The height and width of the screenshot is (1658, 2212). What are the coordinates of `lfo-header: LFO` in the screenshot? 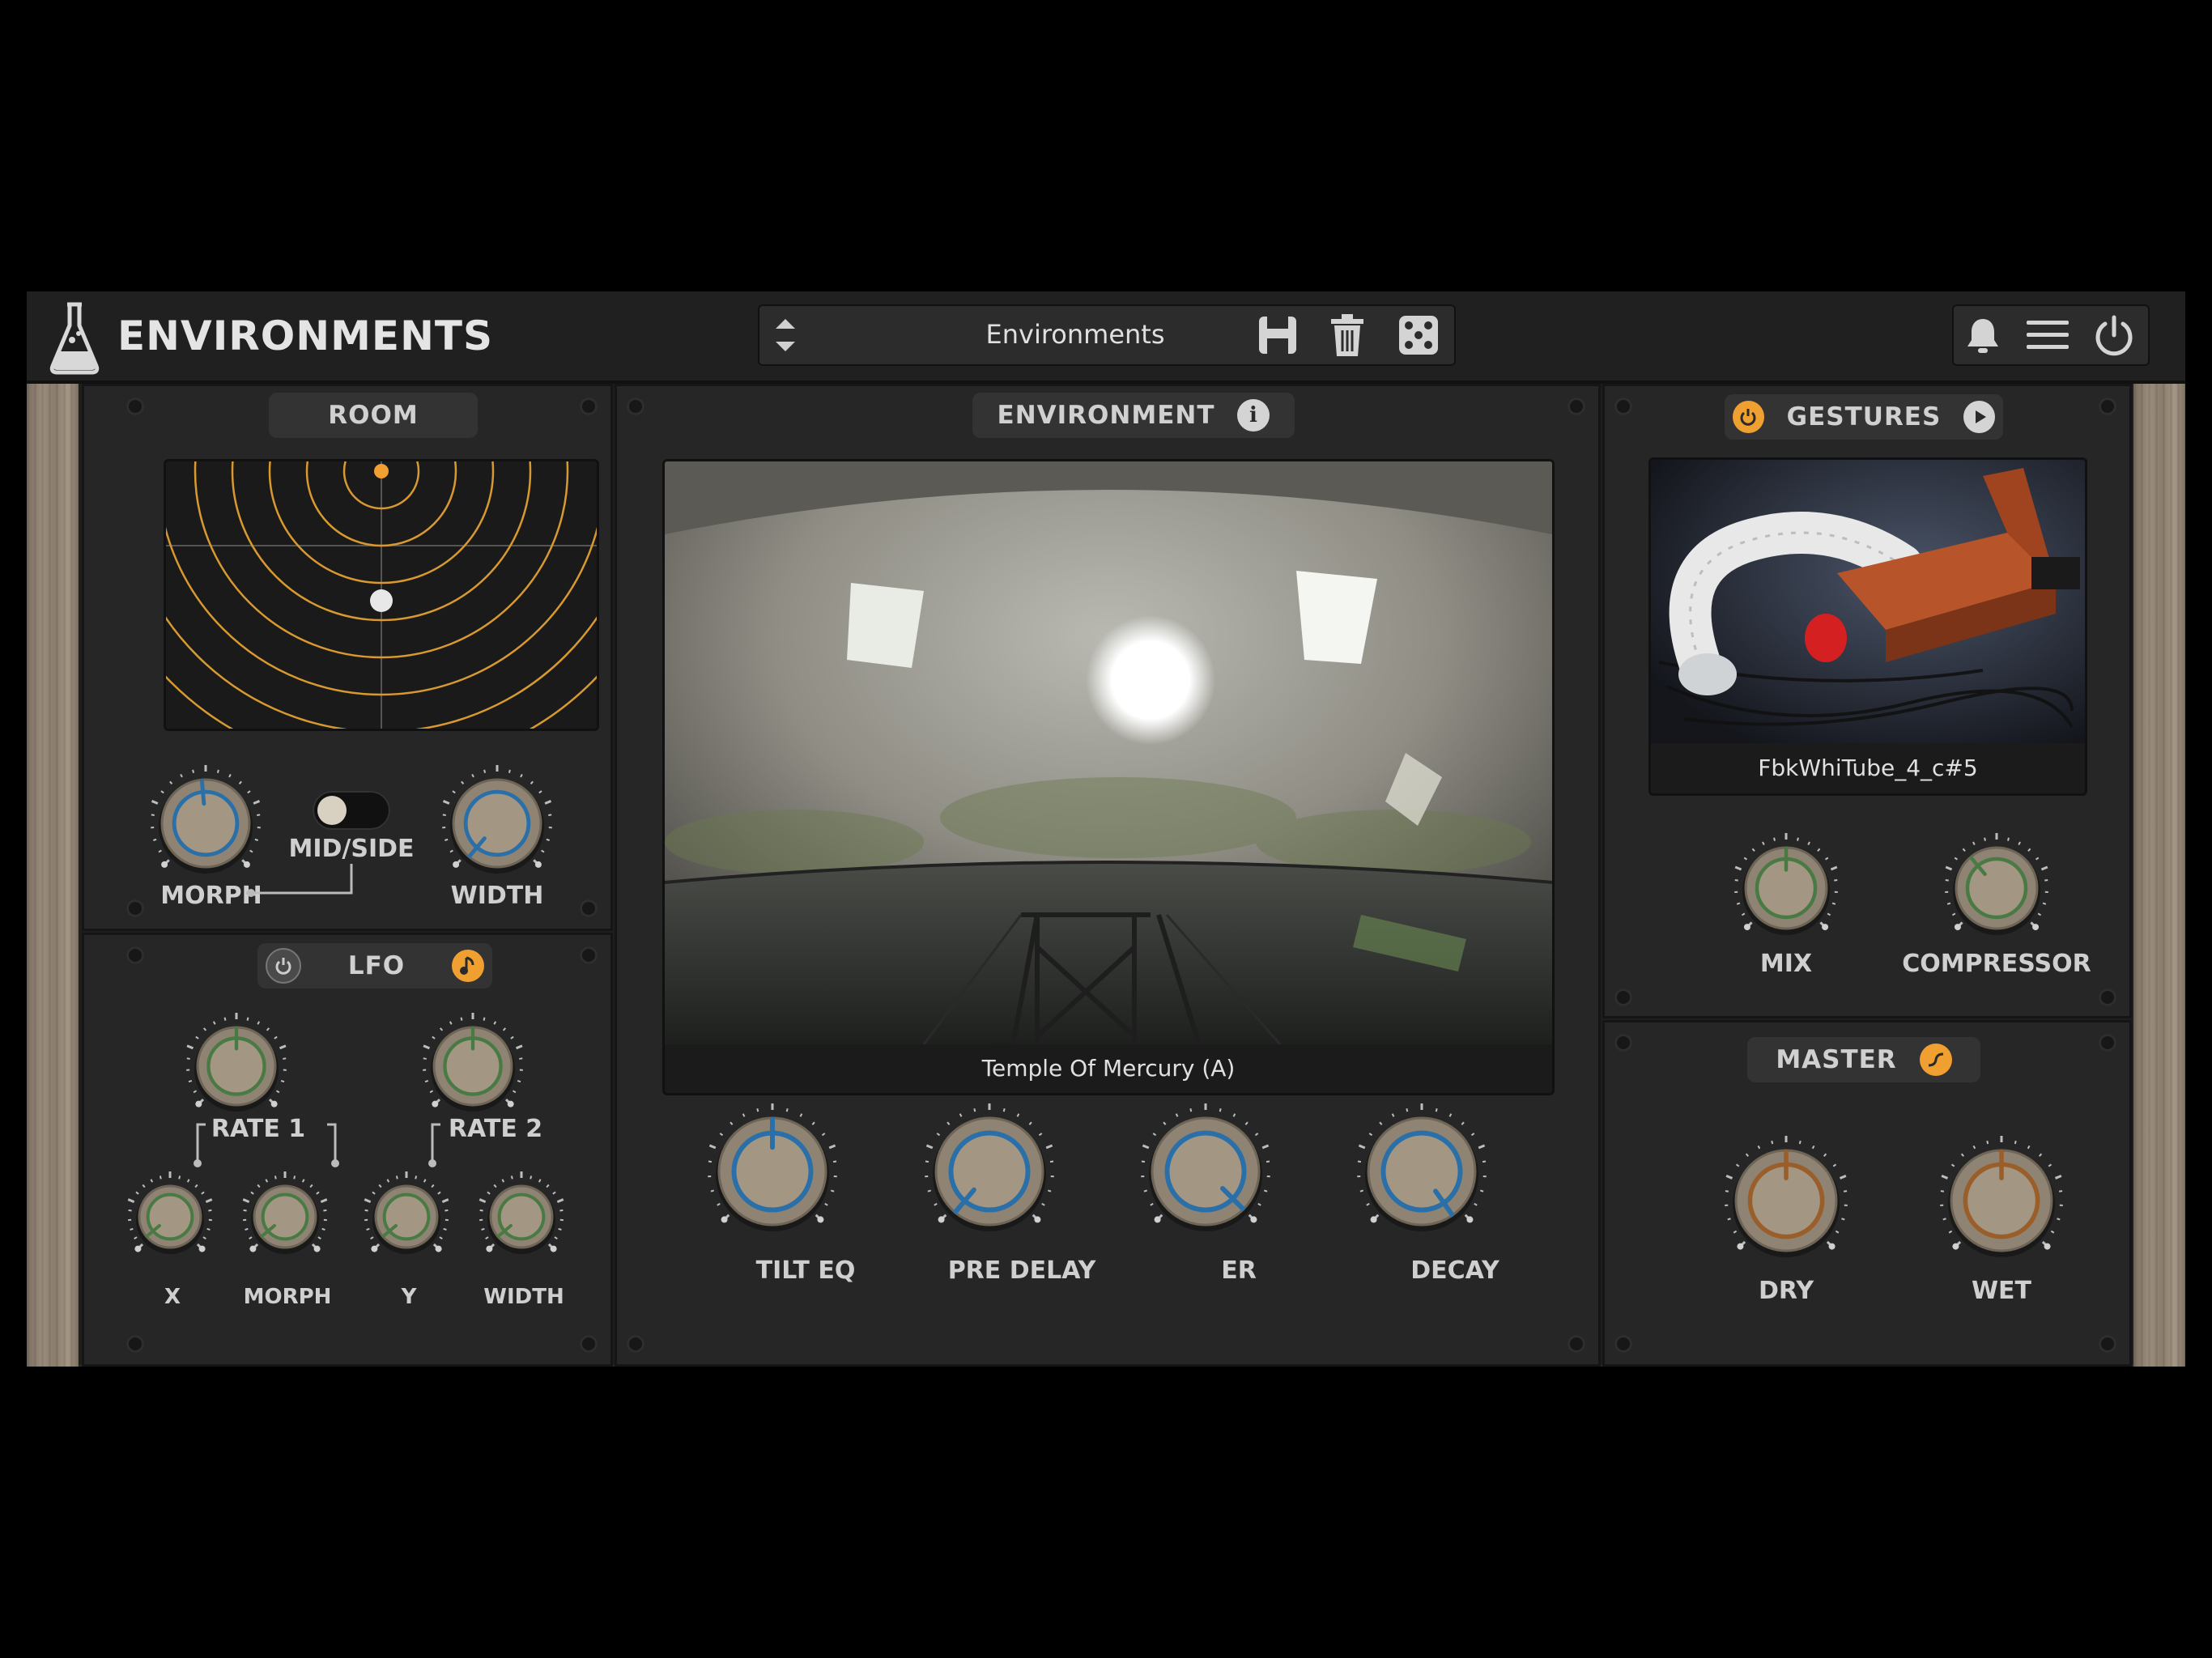 It's located at (375, 965).